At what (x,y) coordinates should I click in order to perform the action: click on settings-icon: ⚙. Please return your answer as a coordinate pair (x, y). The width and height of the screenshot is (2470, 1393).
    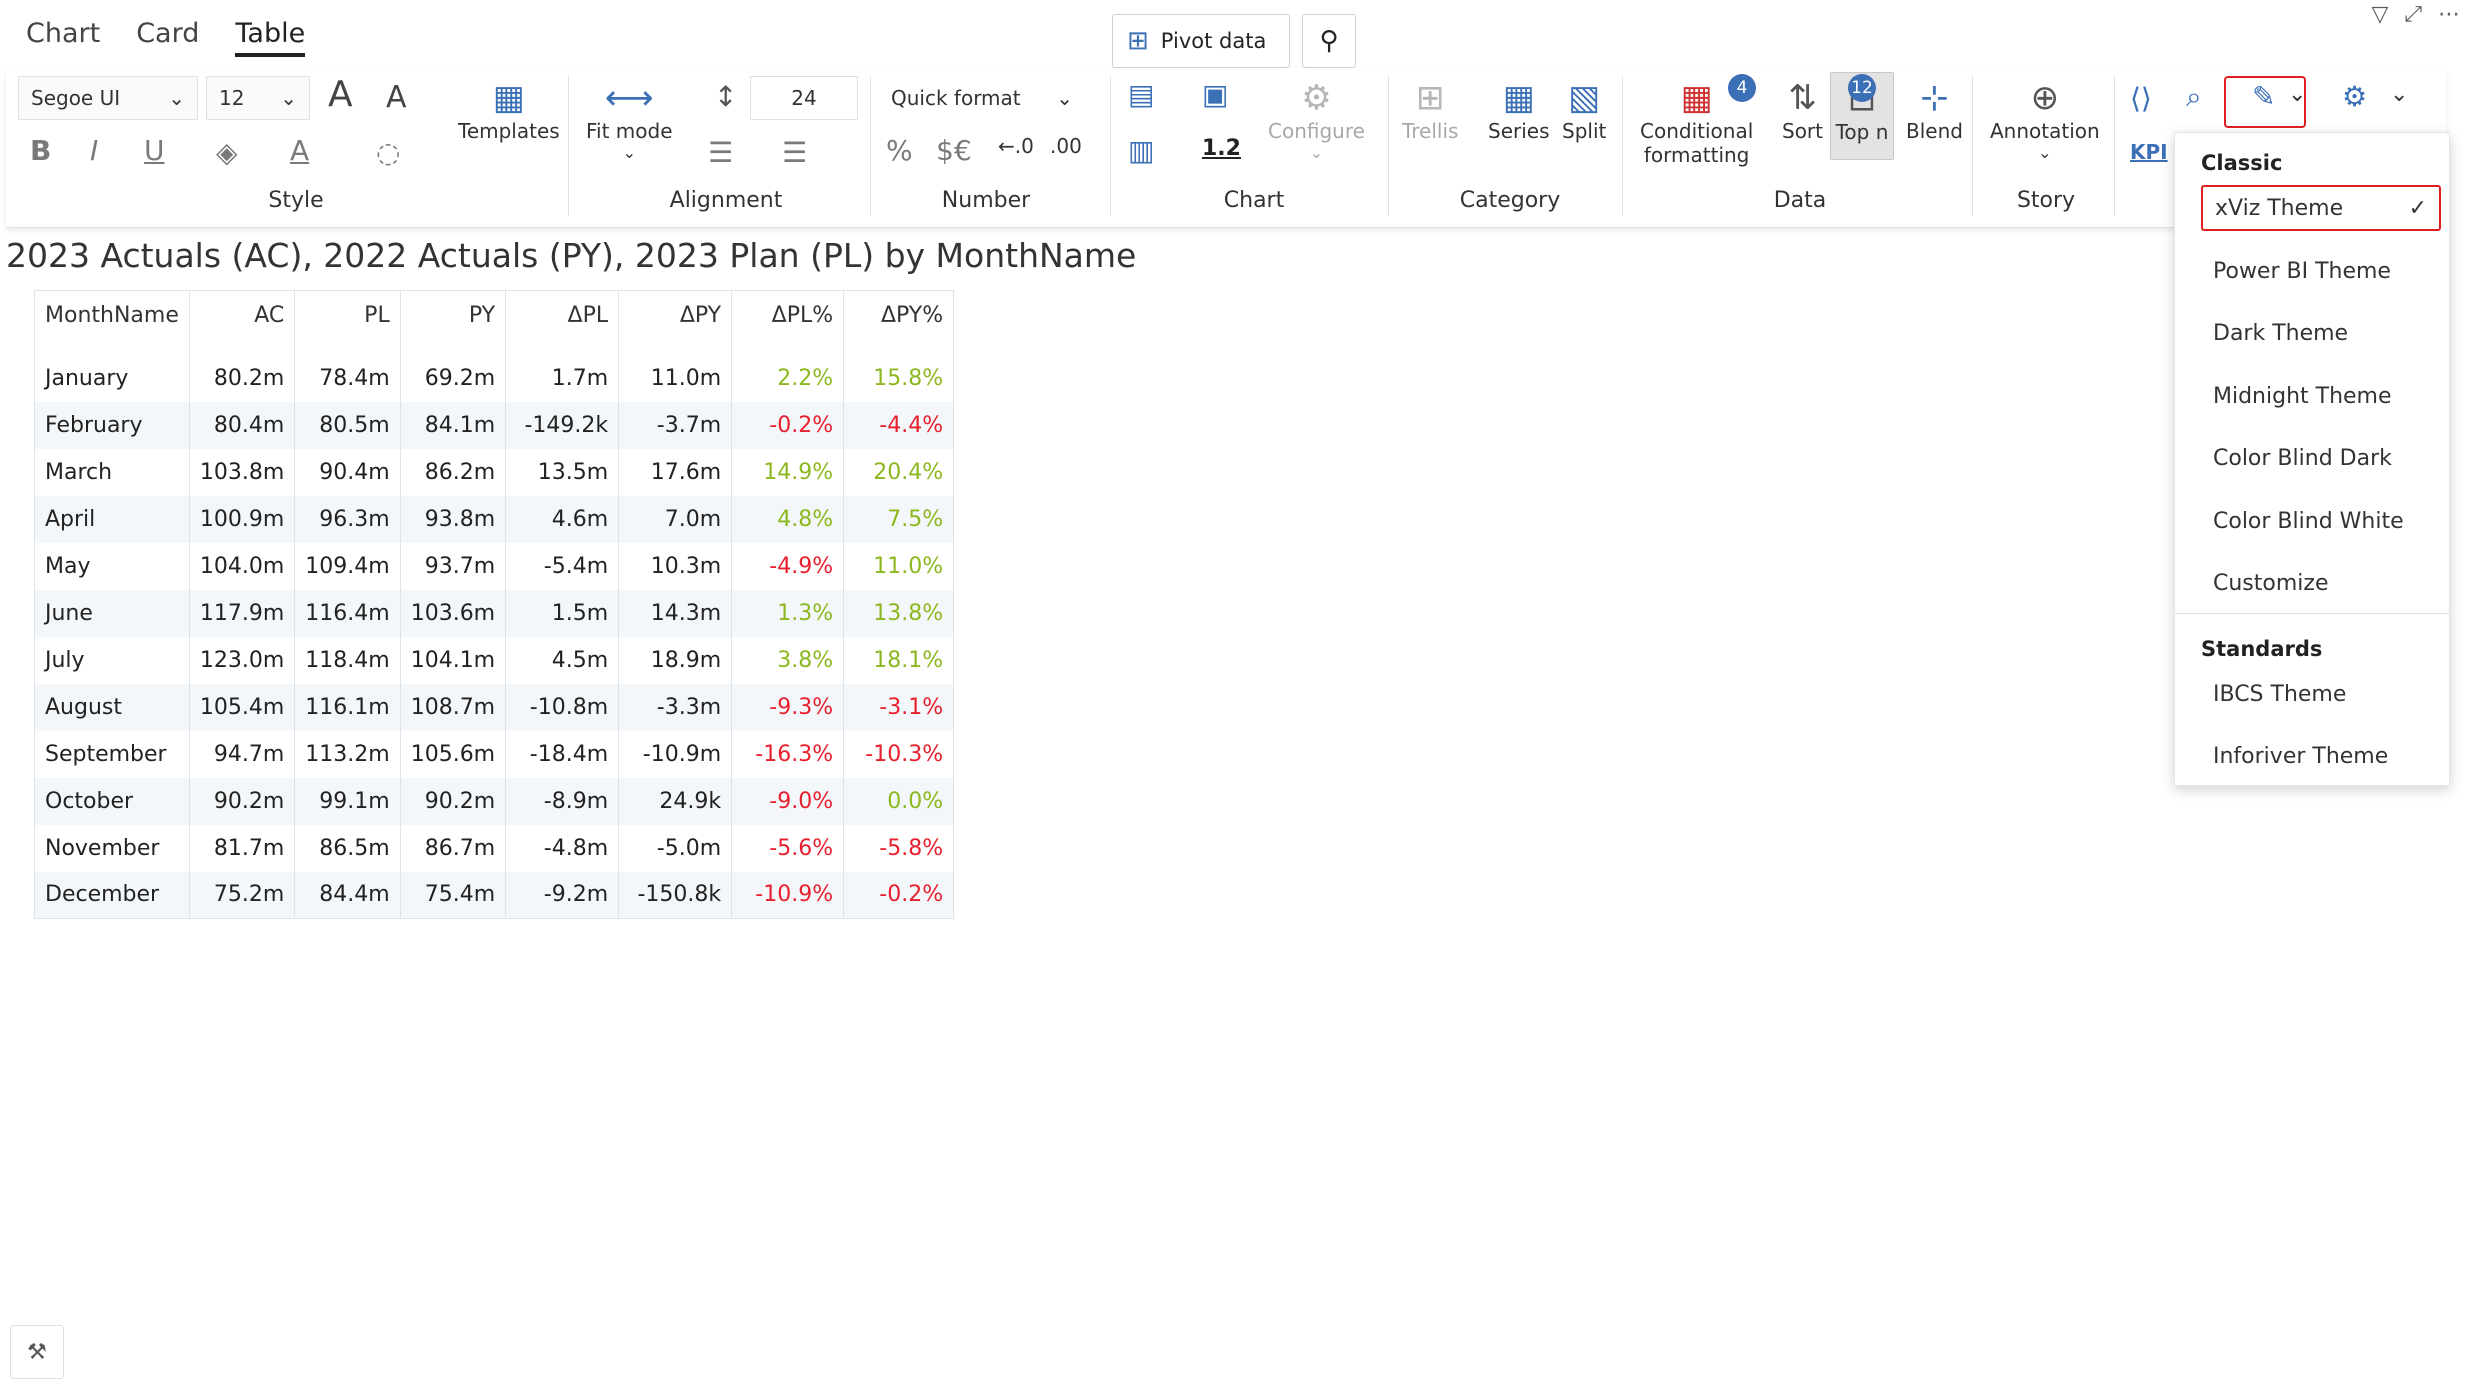
    Looking at the image, I should click on (2354, 96).